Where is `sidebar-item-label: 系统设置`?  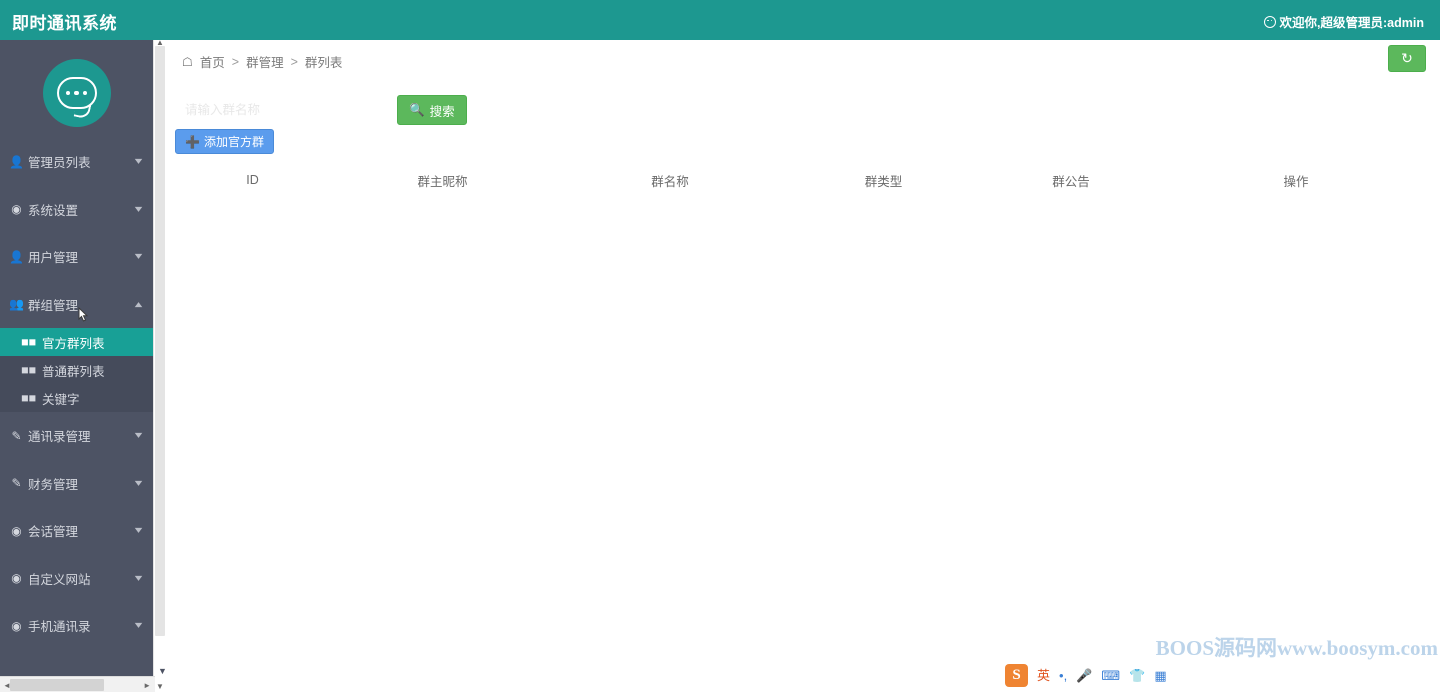
sidebar-item-label: 系统设置 is located at coordinates (53, 210).